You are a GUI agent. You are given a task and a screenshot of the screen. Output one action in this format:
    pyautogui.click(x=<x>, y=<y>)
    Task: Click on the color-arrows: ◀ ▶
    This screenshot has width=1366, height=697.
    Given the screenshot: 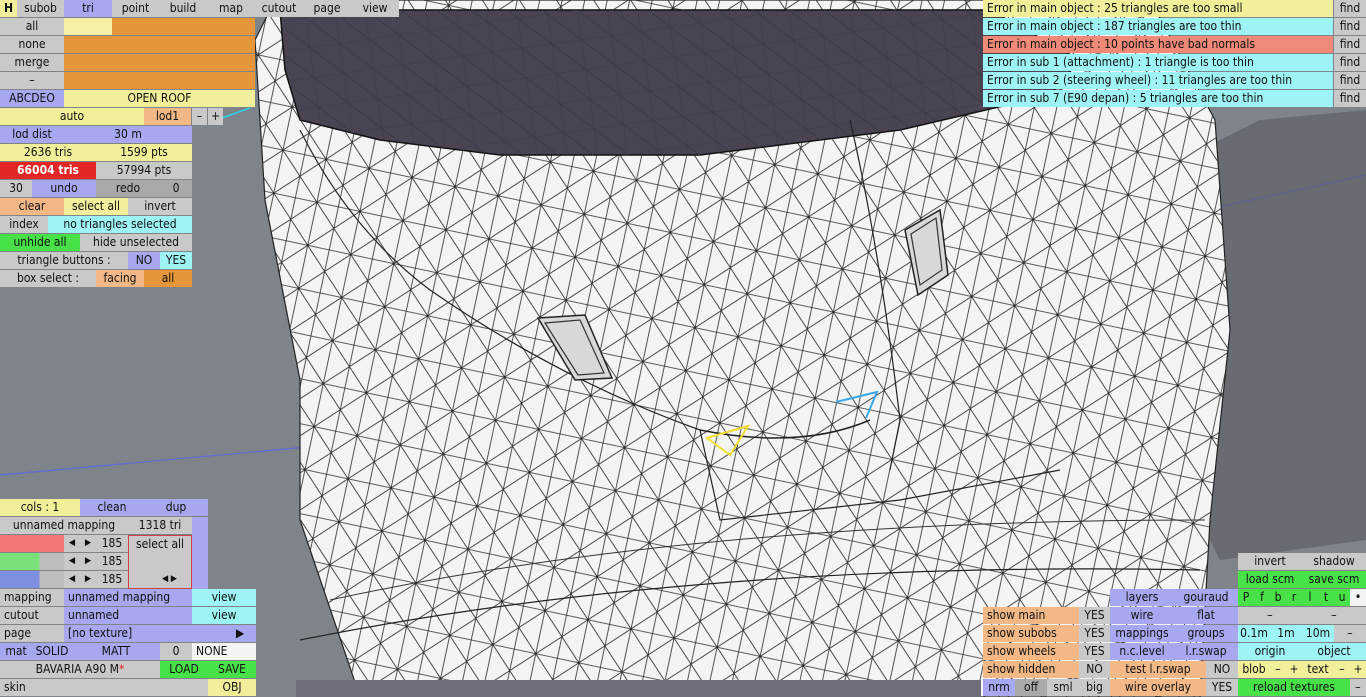 What is the action you would take?
    pyautogui.click(x=169, y=579)
    